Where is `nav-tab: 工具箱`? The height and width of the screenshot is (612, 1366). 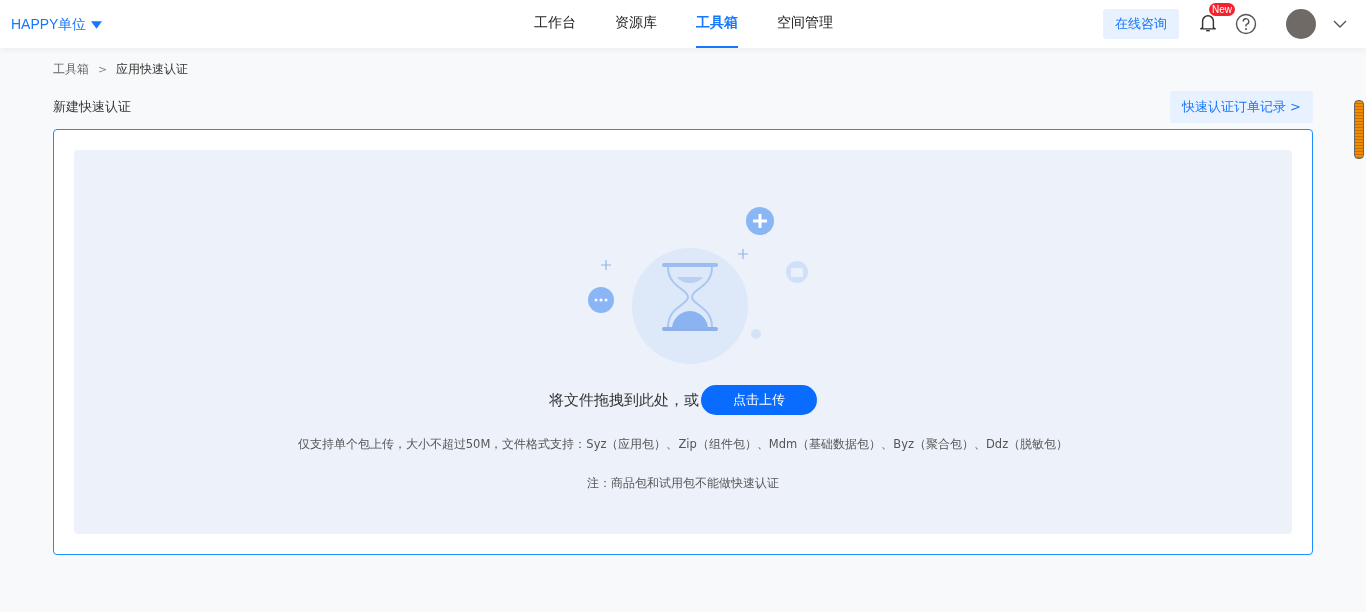 nav-tab: 工具箱 is located at coordinates (716, 24).